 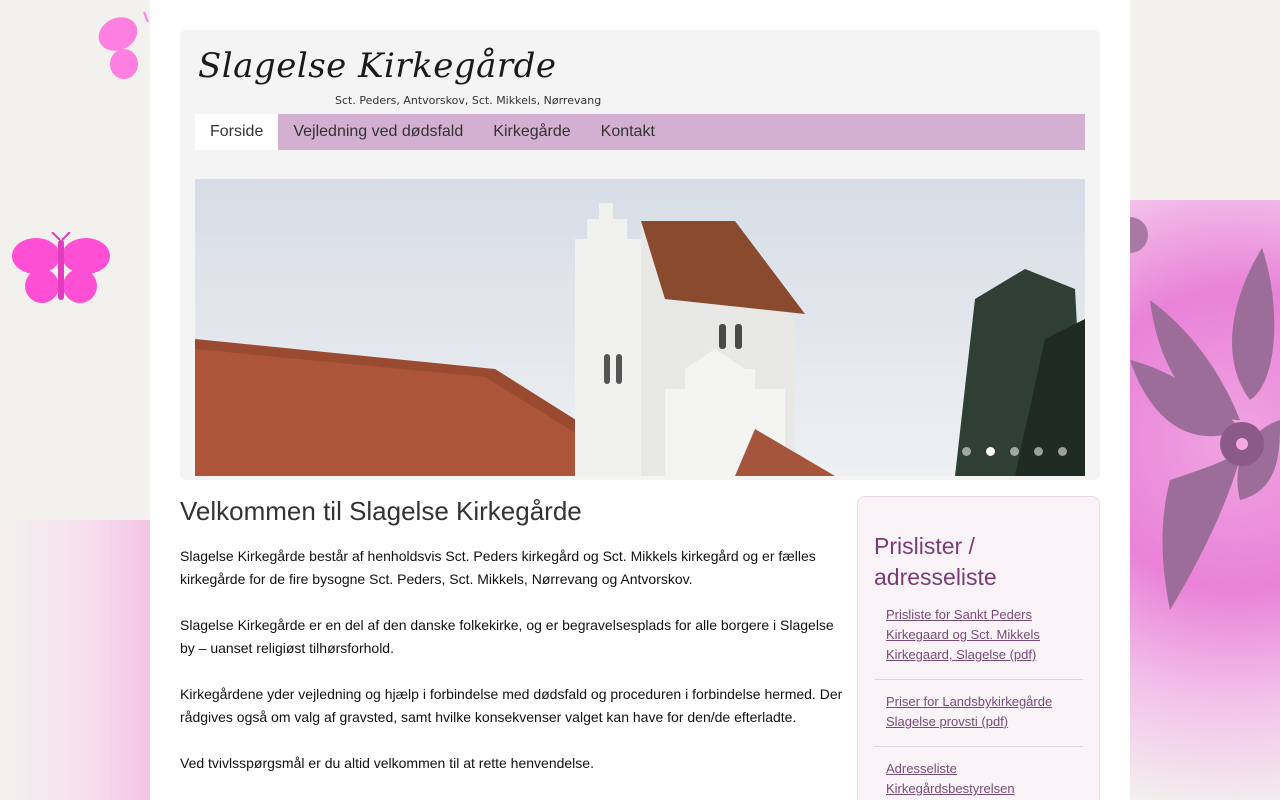 I want to click on nav-item-forside: Forside, so click(x=237, y=132).